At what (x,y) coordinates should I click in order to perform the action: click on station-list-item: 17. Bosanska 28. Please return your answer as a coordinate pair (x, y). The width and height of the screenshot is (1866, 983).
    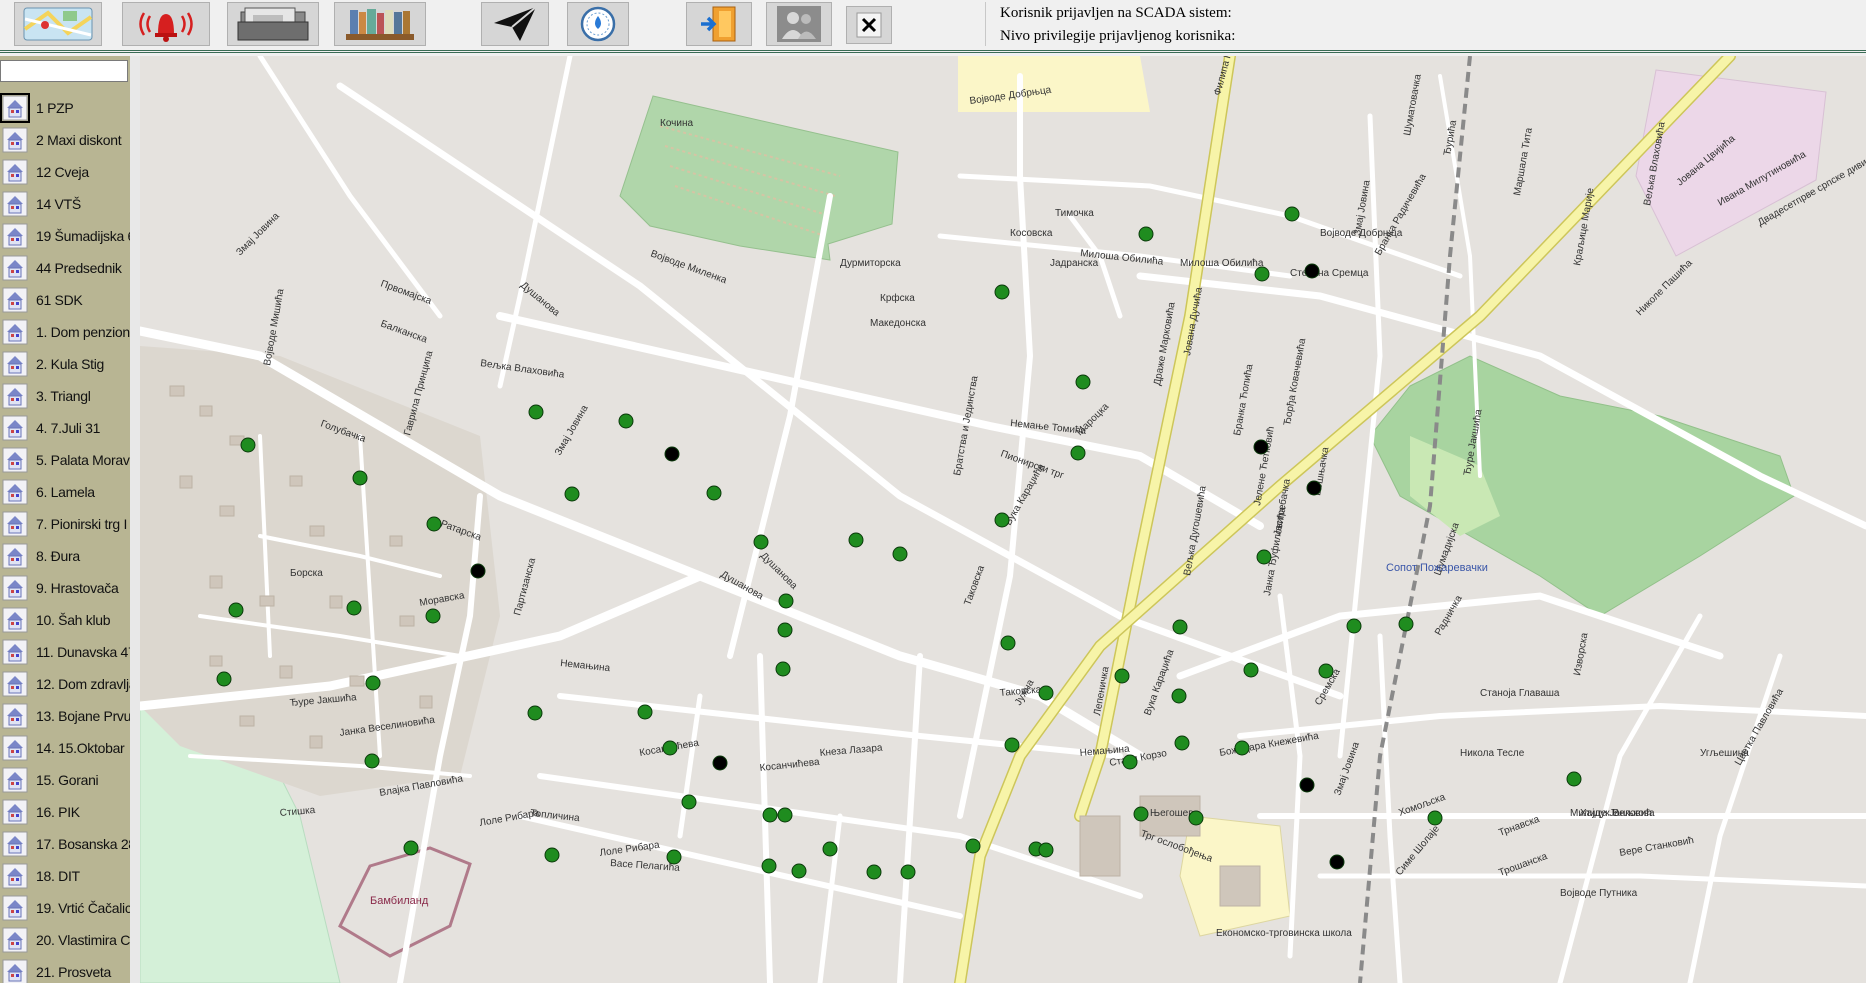
    Looking at the image, I should click on (65, 844).